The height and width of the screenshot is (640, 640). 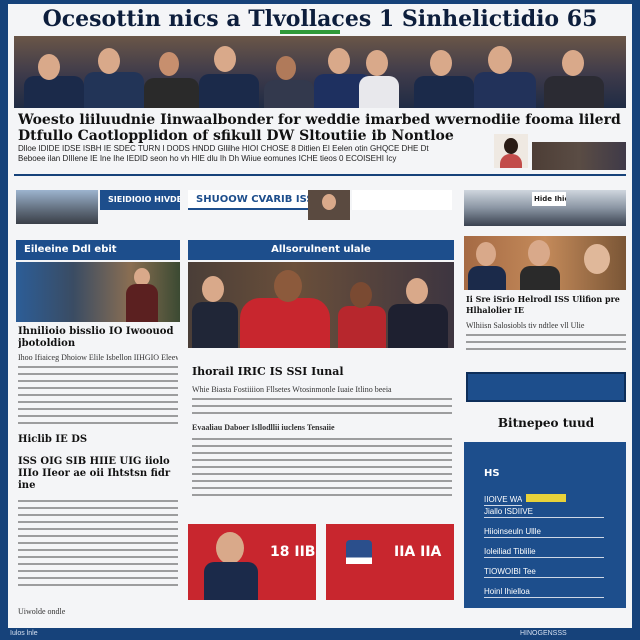 I want to click on left-interview-photo, so click(x=98, y=292).